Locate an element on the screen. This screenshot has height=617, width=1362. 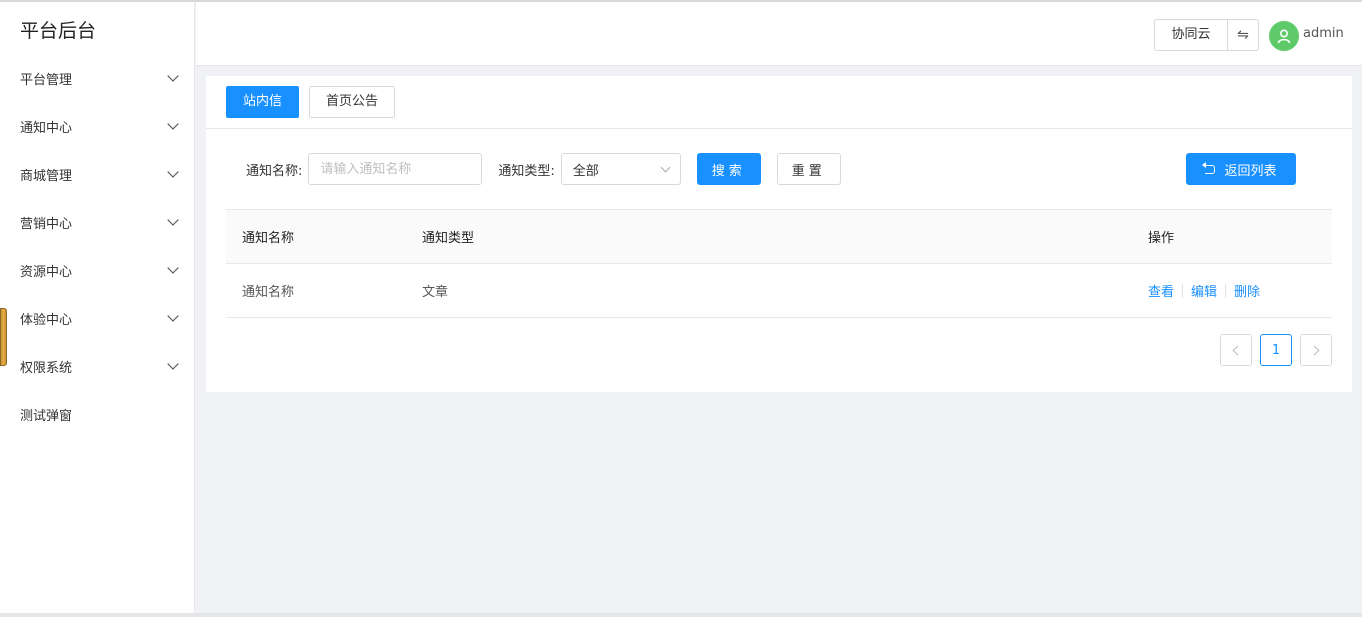
sidebar-item-platform-management: 平台管理 is located at coordinates (97, 78).